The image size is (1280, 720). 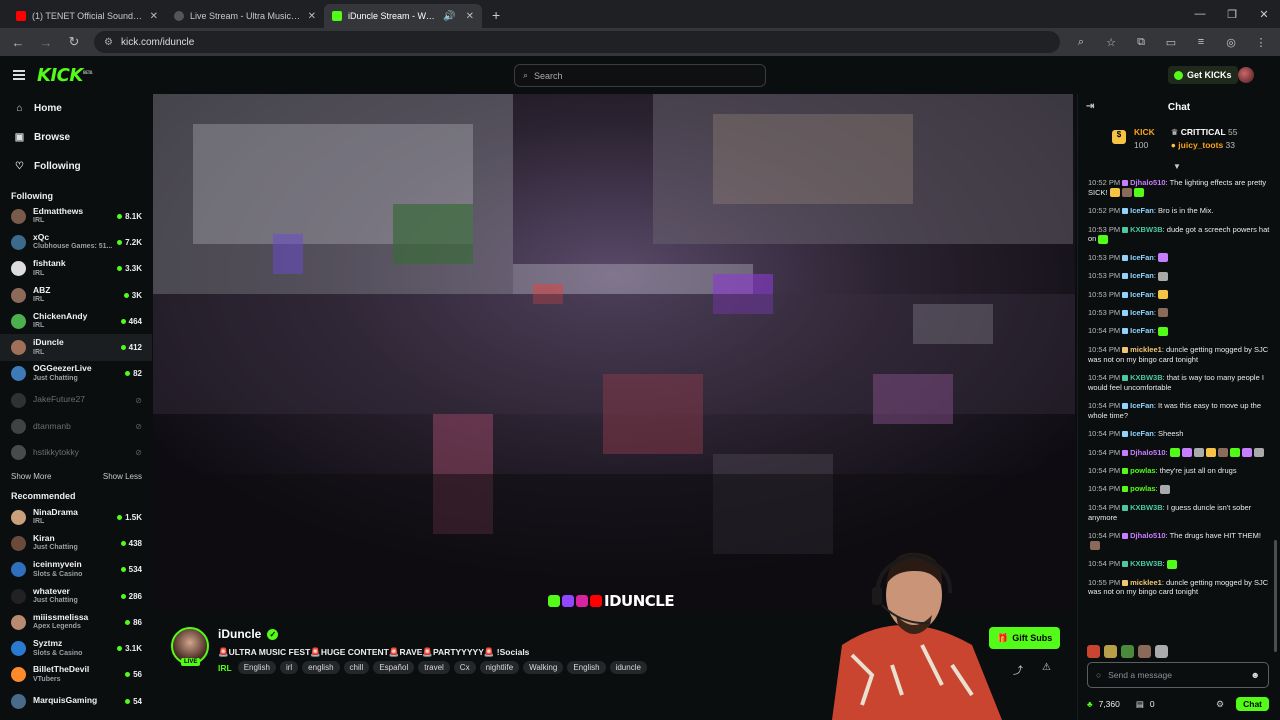 What do you see at coordinates (76, 108) in the screenshot?
I see `nav-home: ⌂ Home` at bounding box center [76, 108].